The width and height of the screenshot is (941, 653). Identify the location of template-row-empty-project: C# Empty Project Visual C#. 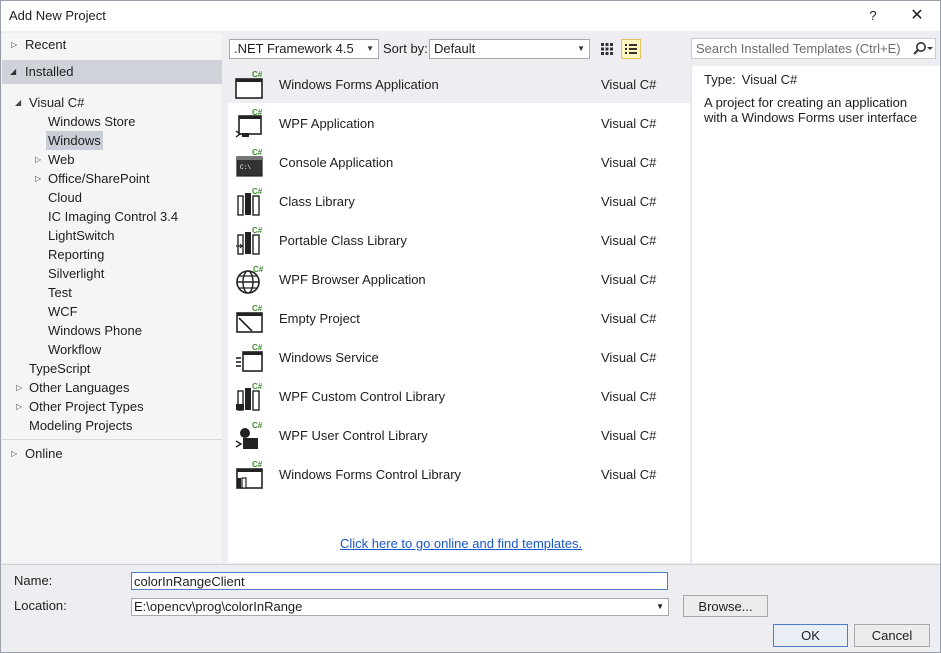
(459, 318).